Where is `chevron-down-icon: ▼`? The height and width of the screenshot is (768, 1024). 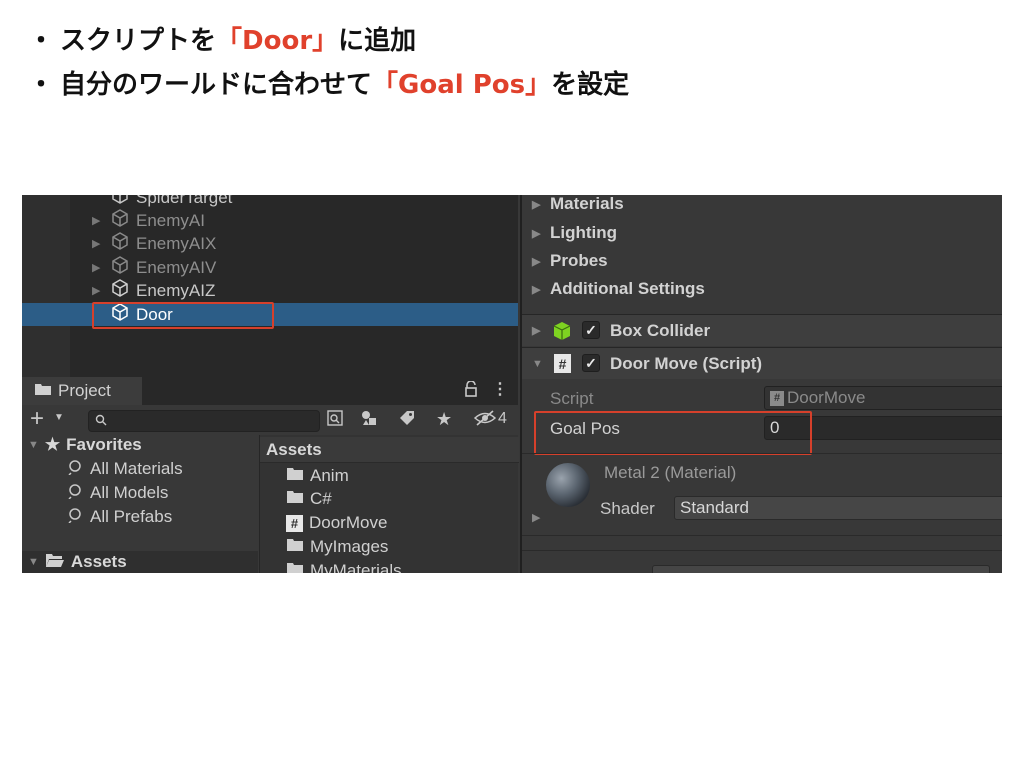 chevron-down-icon: ▼ is located at coordinates (59, 417).